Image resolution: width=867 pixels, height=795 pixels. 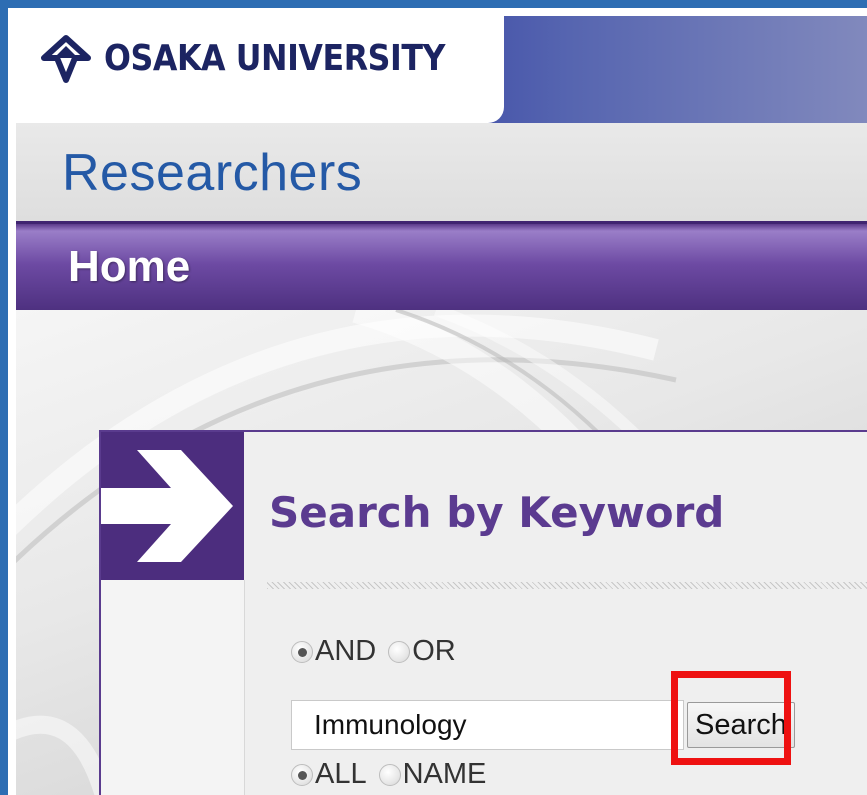 I want to click on arrow-badge, so click(x=172, y=506).